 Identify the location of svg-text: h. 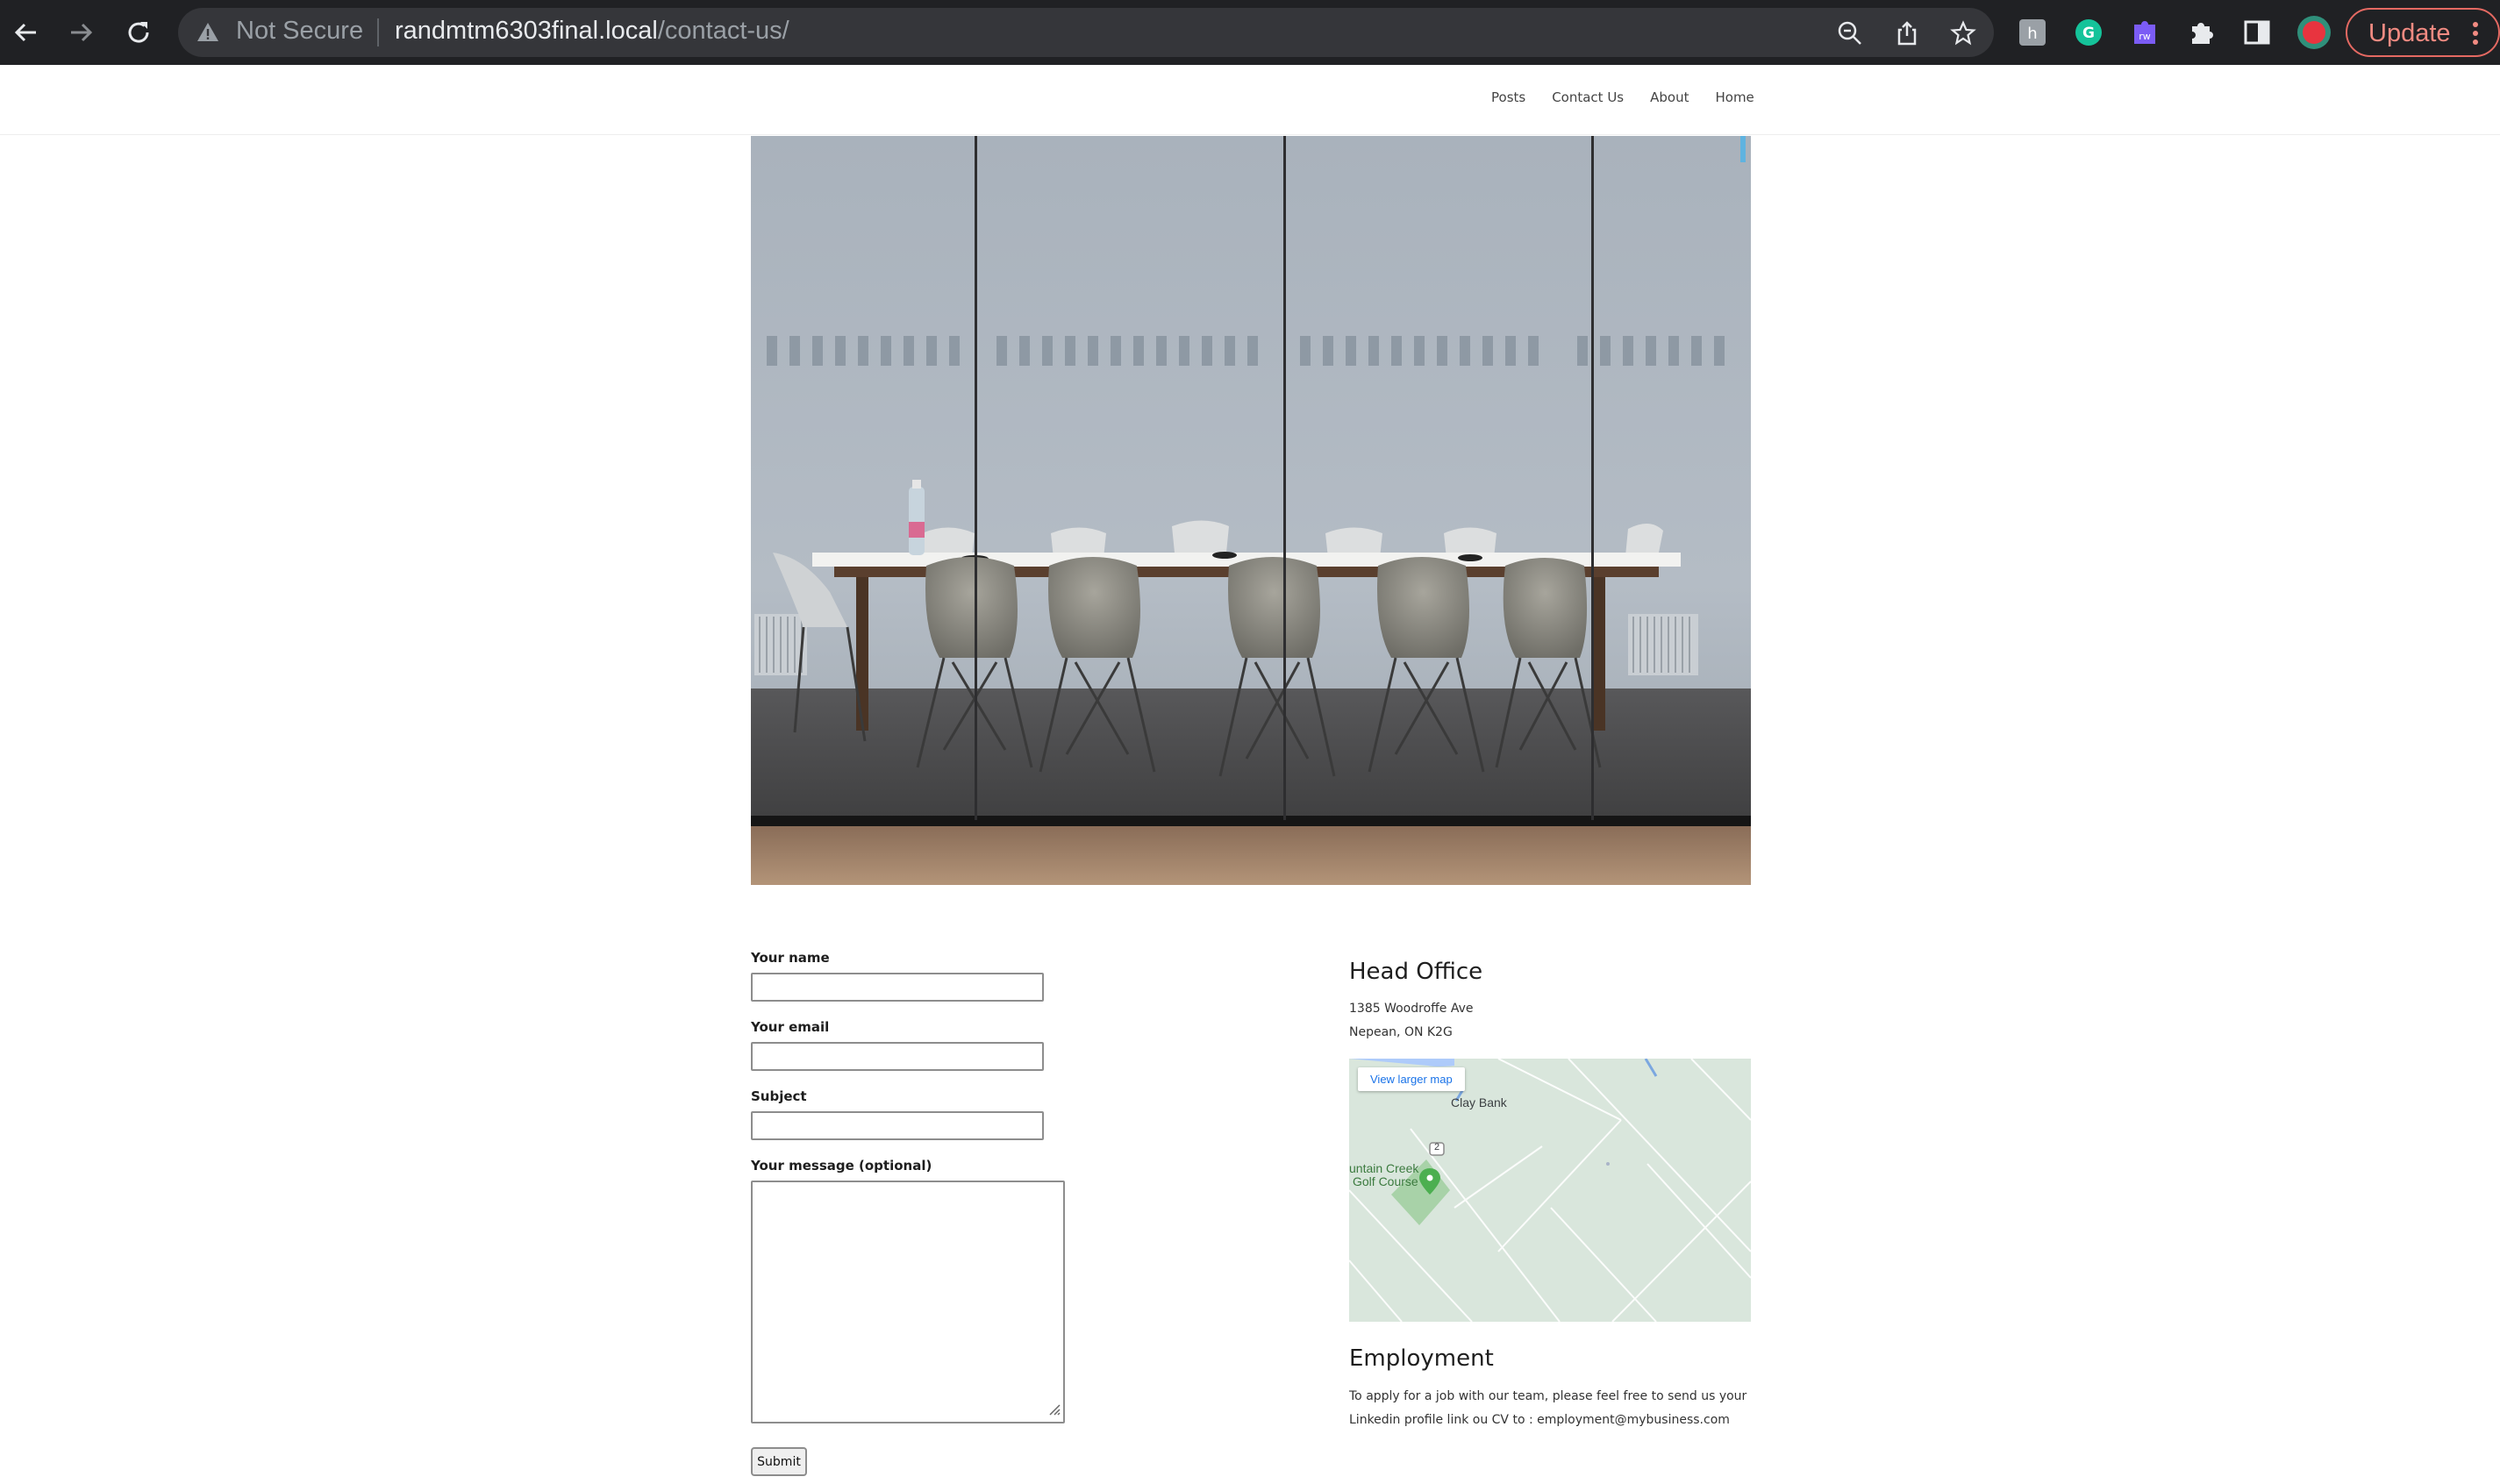
(2032, 34).